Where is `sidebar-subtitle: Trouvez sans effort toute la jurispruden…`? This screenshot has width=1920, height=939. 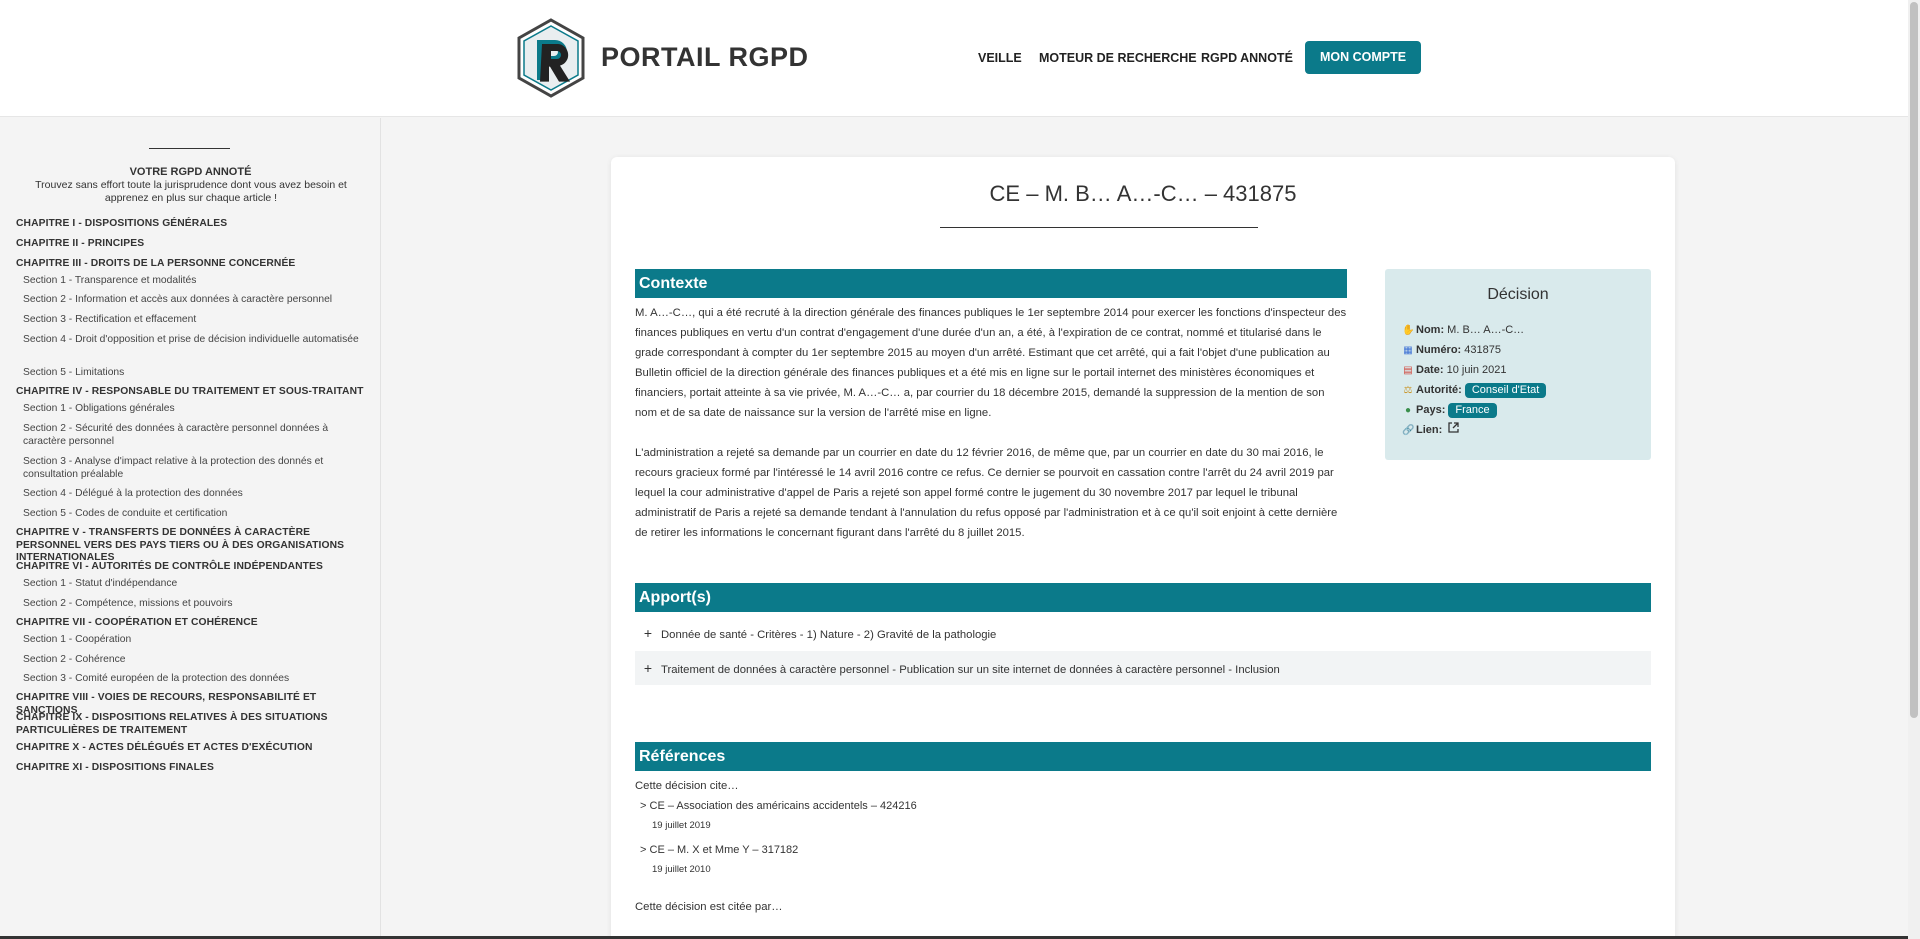 sidebar-subtitle: Trouvez sans effort toute la jurispruden… is located at coordinates (191, 191).